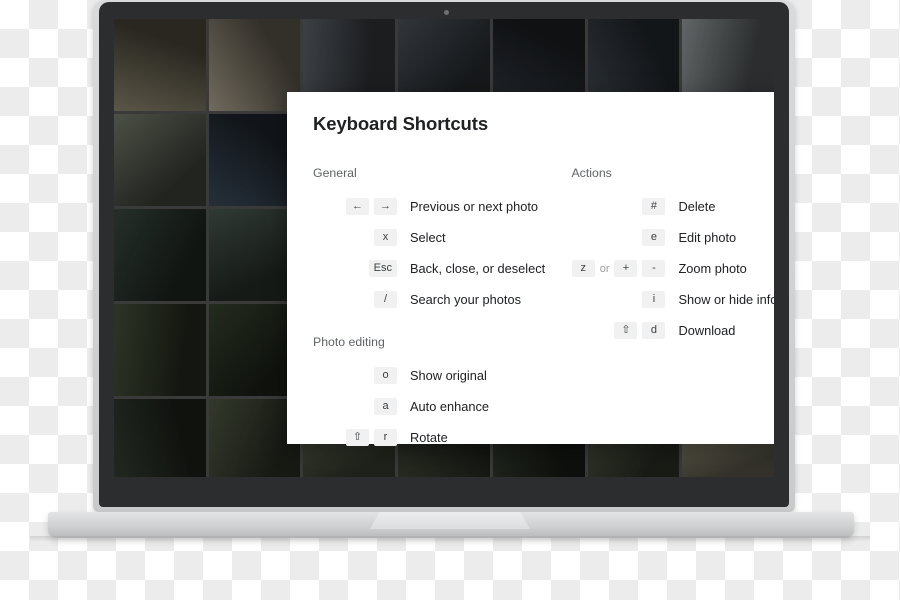  What do you see at coordinates (654, 206) in the screenshot?
I see `key-chip: #` at bounding box center [654, 206].